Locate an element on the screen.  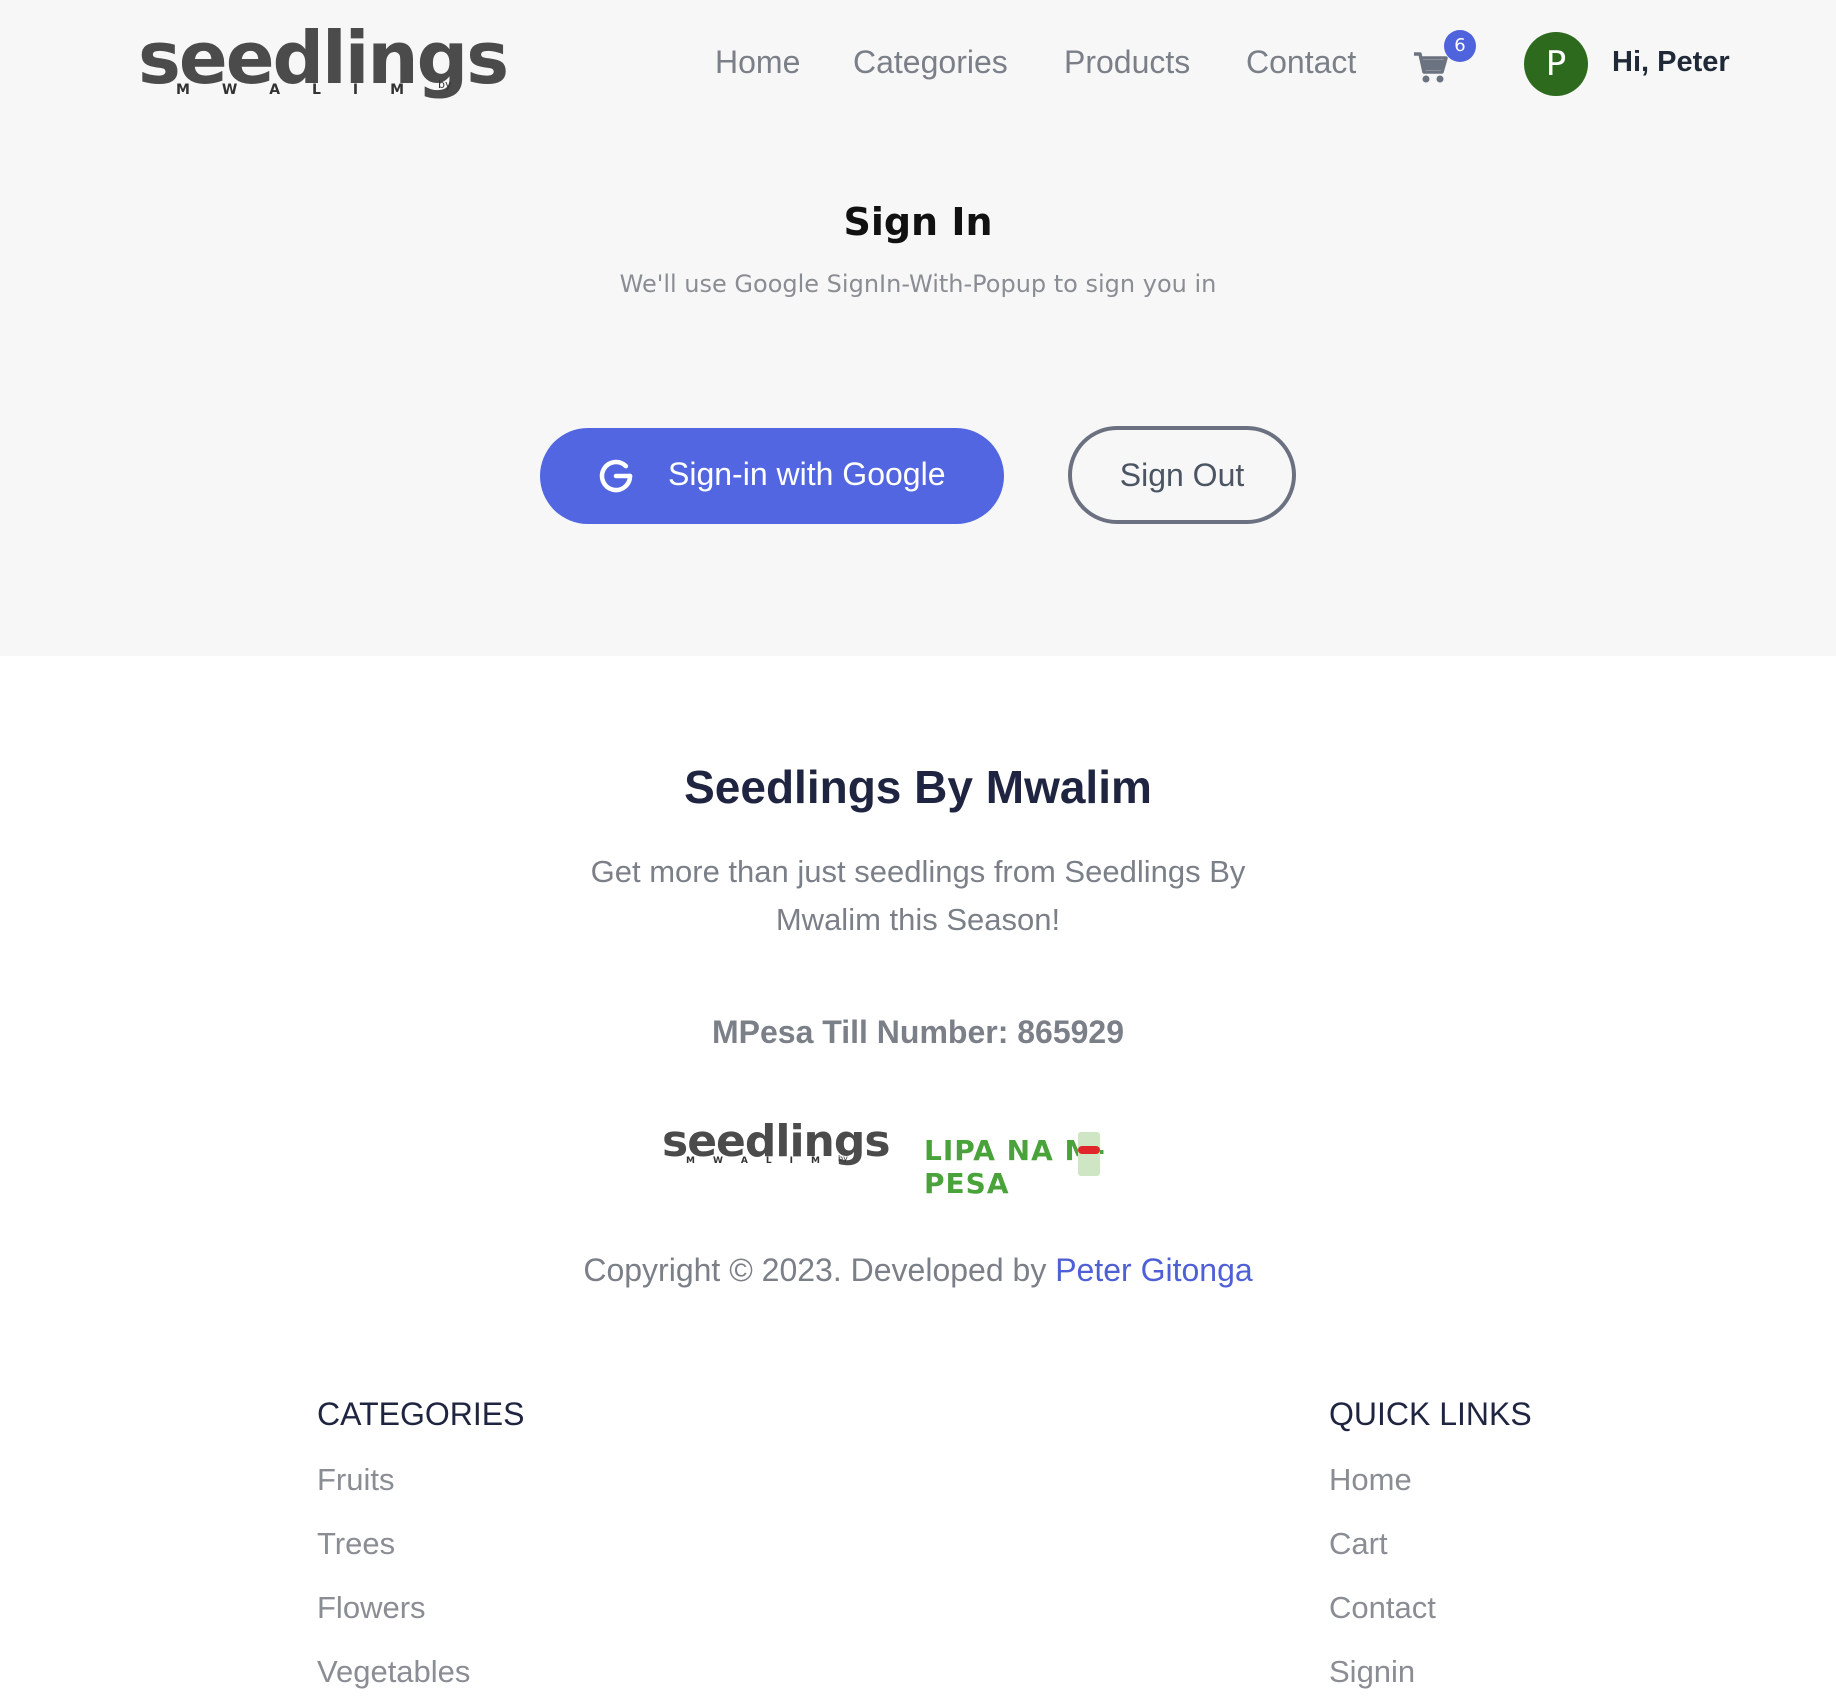
cart-icon is located at coordinates (1430, 66).